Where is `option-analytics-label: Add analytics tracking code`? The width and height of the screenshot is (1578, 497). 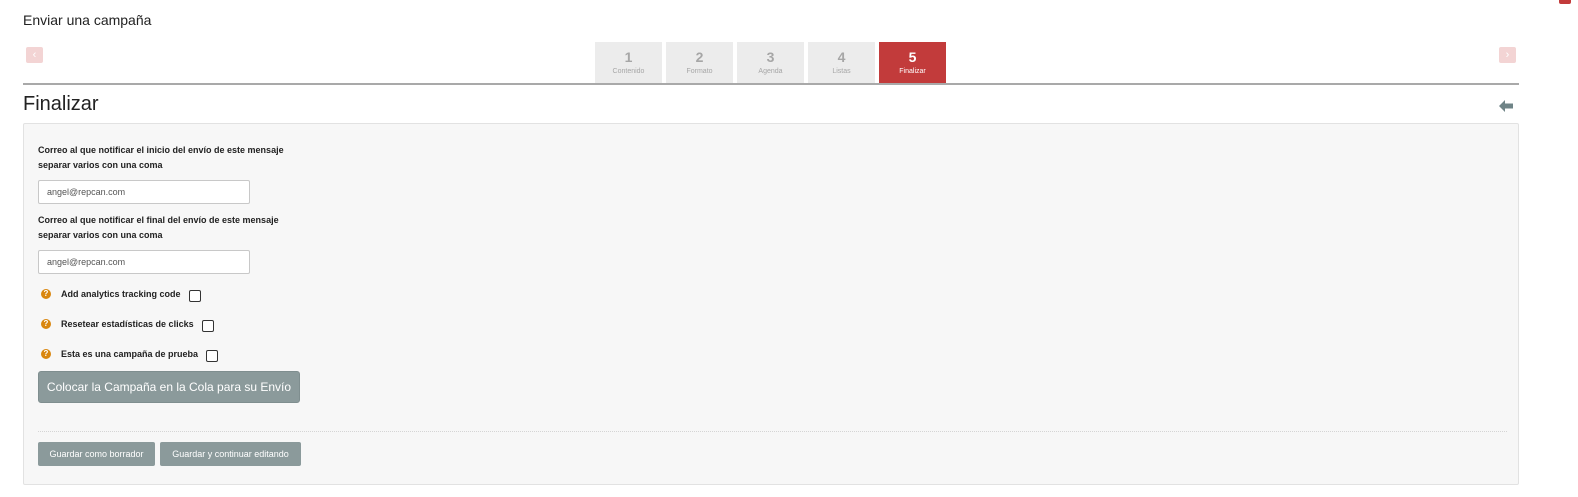
option-analytics-label: Add analytics tracking code is located at coordinates (121, 294).